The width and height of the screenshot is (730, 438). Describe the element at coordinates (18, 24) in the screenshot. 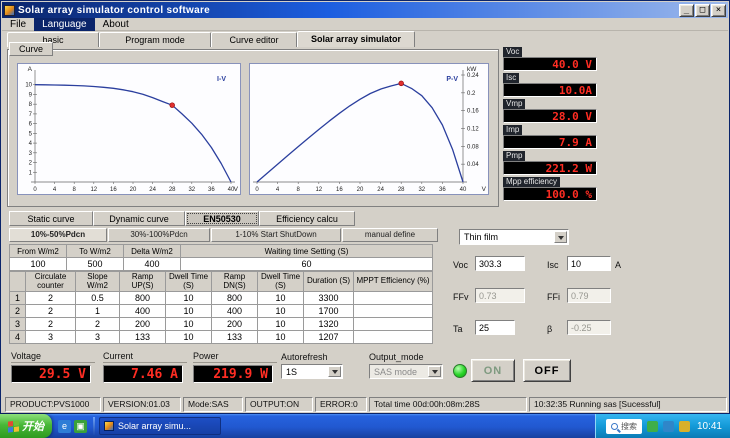

I see `menu-file: File` at that location.